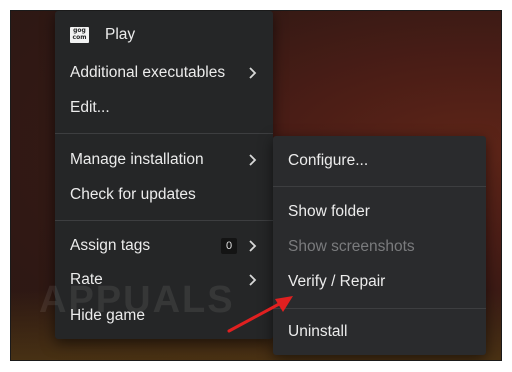  Describe the element at coordinates (229, 246) in the screenshot. I see `tag-count-badge: 0` at that location.